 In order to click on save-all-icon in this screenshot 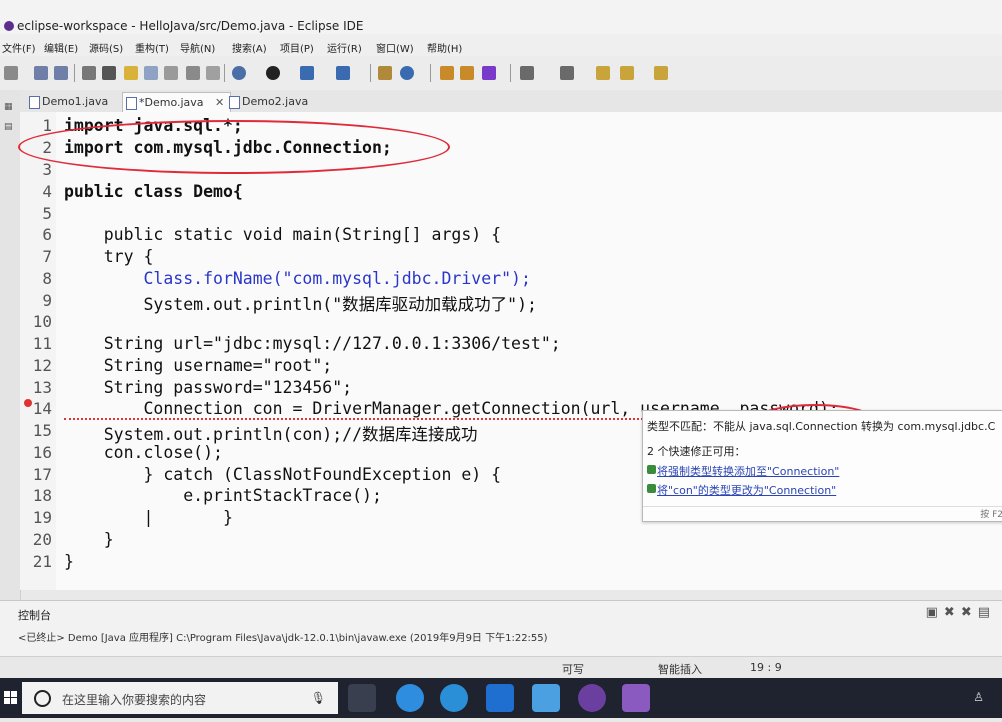, I will do `click(61, 73)`.